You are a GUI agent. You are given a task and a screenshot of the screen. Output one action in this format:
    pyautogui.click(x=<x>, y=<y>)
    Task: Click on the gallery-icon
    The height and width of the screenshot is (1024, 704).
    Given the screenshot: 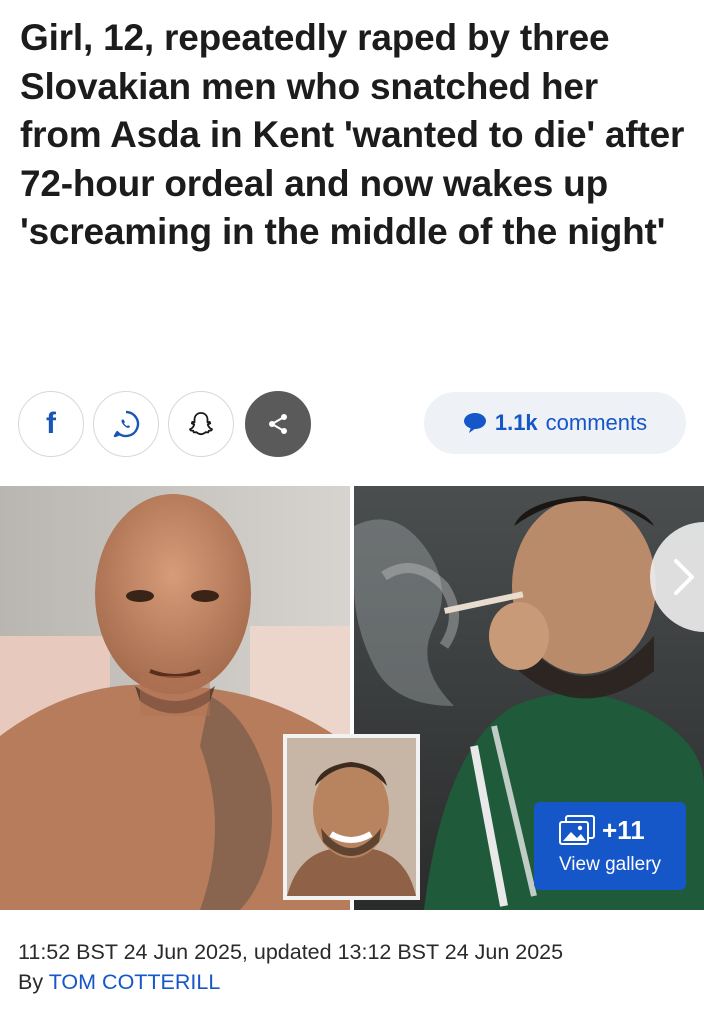 What is the action you would take?
    pyautogui.click(x=577, y=830)
    